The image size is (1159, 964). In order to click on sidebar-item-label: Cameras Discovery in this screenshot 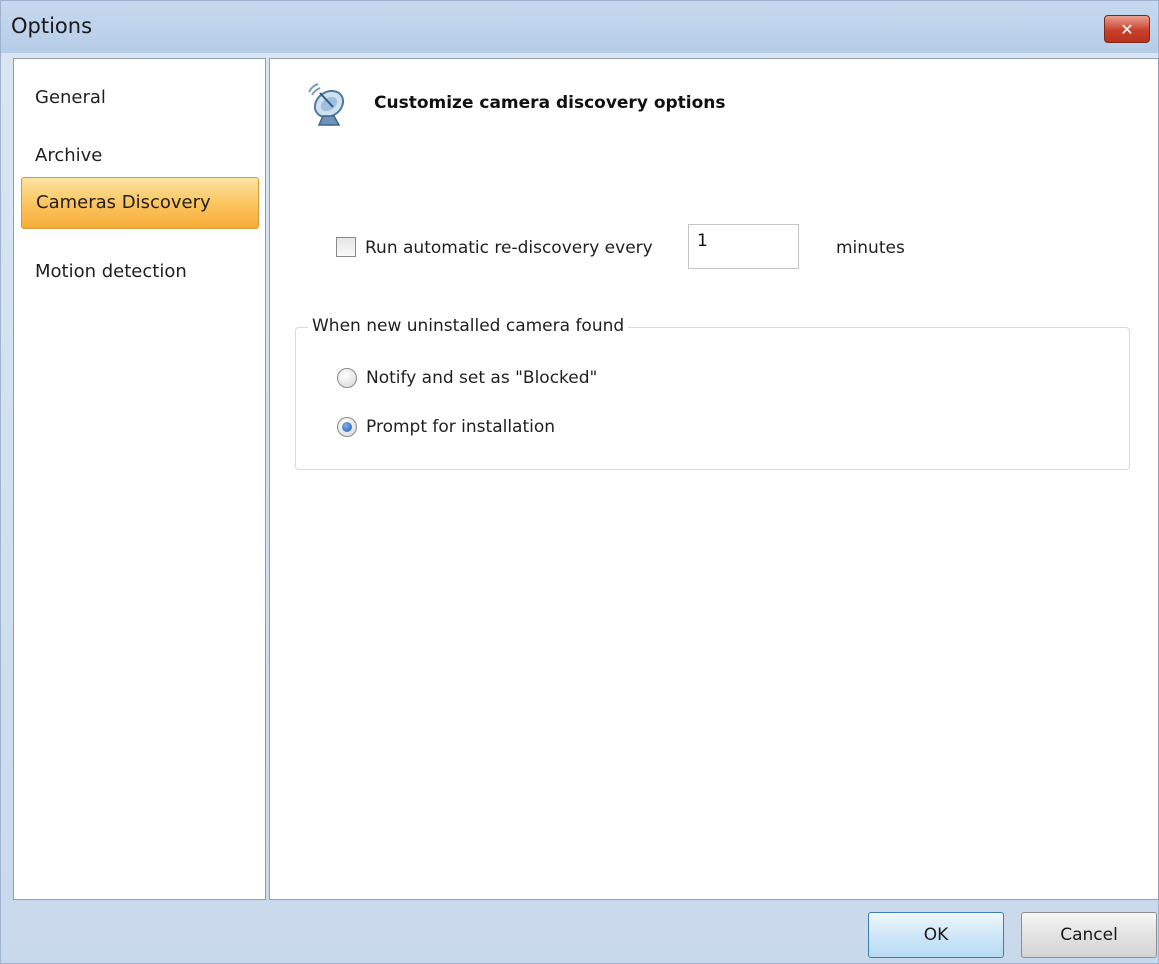, I will do `click(123, 202)`.